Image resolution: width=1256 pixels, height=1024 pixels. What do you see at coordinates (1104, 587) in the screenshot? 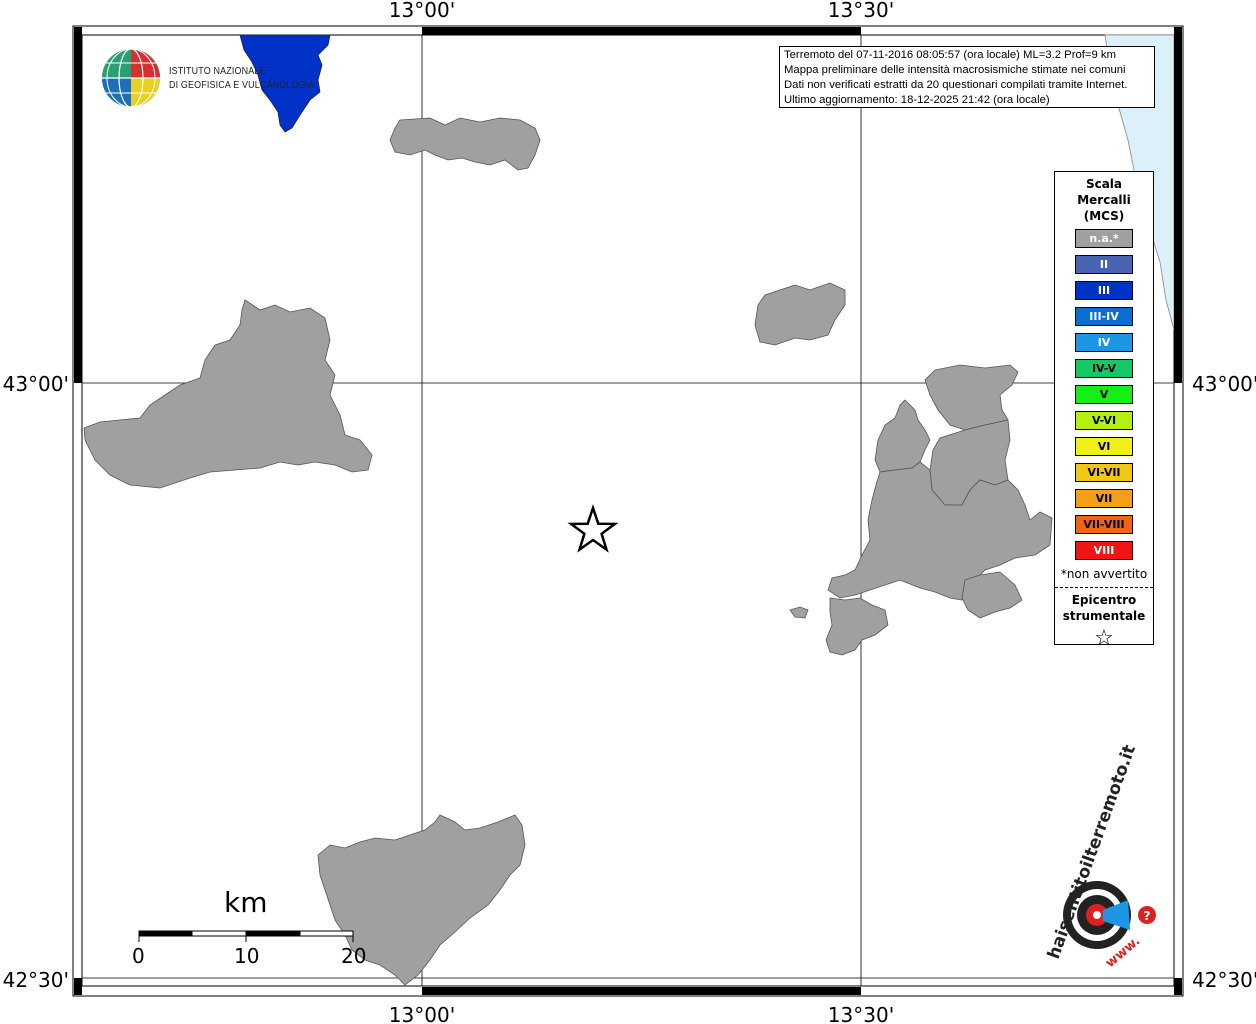
I see `legend-divider` at bounding box center [1104, 587].